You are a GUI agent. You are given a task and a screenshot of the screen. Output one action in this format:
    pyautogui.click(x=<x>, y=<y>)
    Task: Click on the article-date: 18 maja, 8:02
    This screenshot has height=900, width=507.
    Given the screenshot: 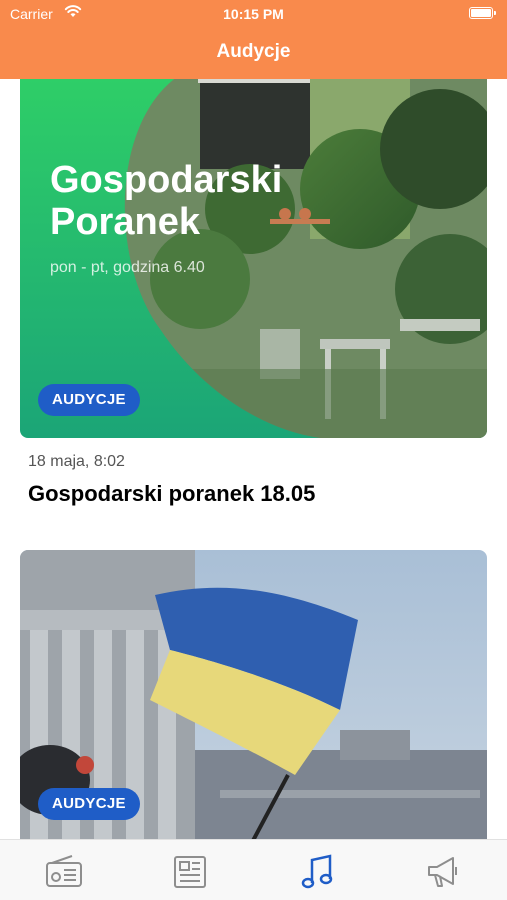 What is the action you would take?
    pyautogui.click(x=76, y=461)
    